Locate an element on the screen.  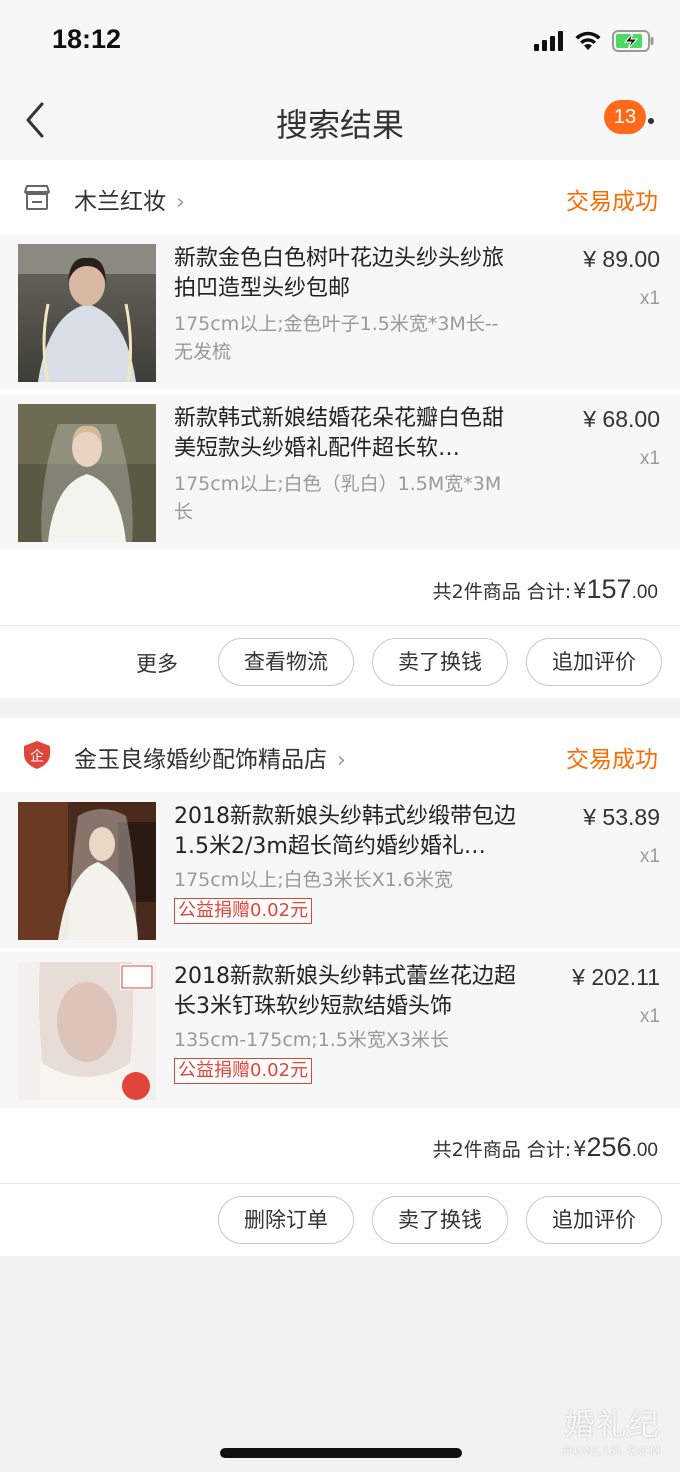
battery-charging-icon is located at coordinates (633, 41).